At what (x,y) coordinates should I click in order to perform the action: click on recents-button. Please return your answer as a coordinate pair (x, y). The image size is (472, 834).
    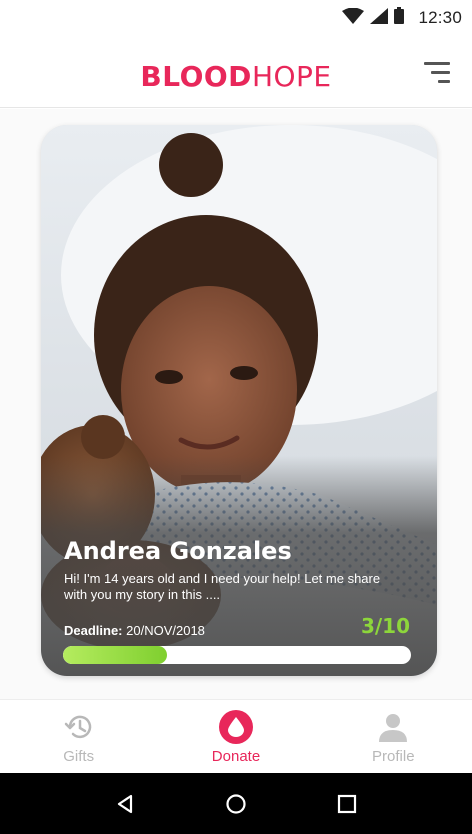
    Looking at the image, I should click on (347, 804).